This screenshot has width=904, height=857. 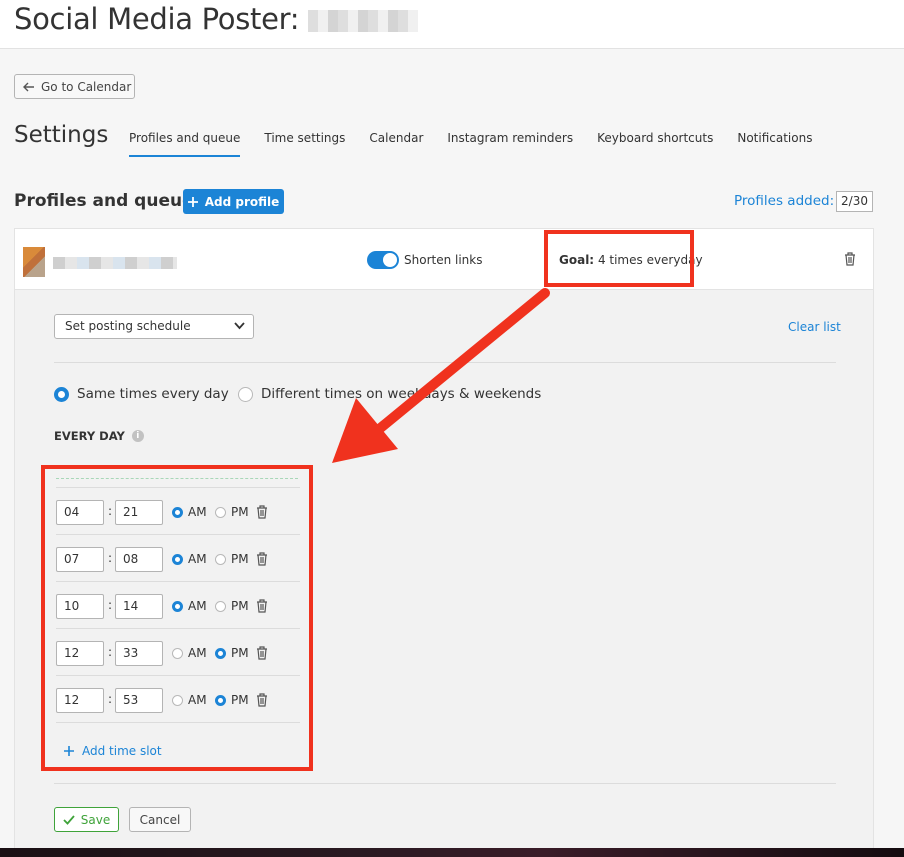 I want to click on add-profile-button: Add profile, so click(x=233, y=201).